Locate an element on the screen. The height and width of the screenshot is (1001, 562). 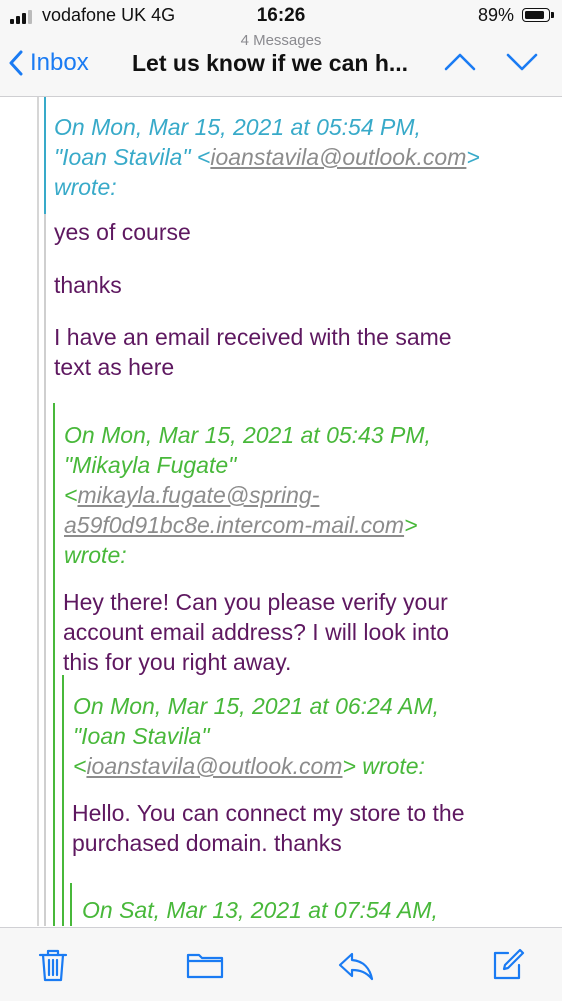
compose-button is located at coordinates (508, 966).